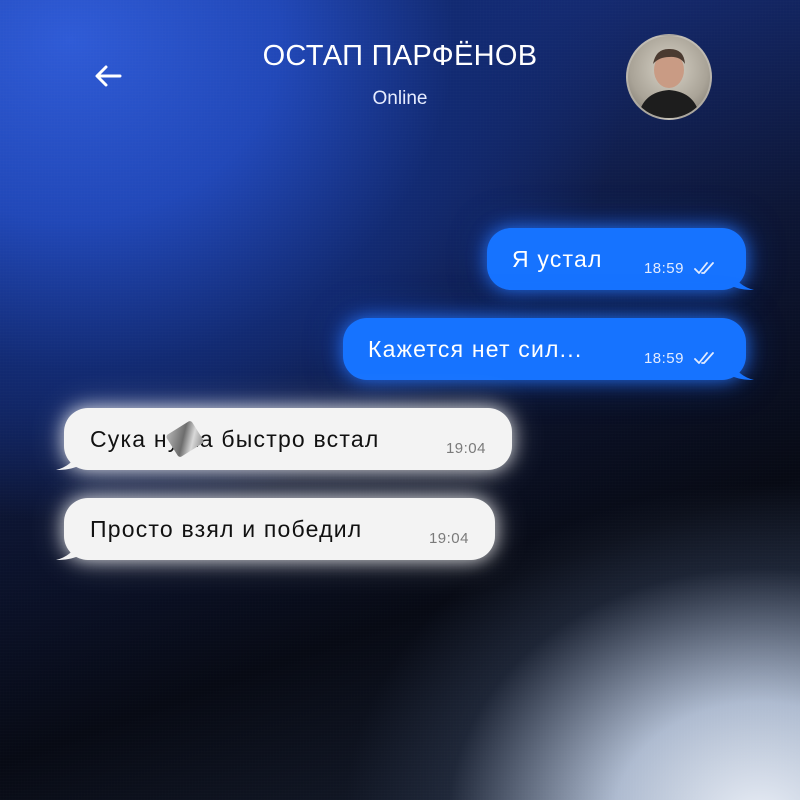 The image size is (800, 800). What do you see at coordinates (669, 83) in the screenshot?
I see `avatar-portrait-icon` at bounding box center [669, 83].